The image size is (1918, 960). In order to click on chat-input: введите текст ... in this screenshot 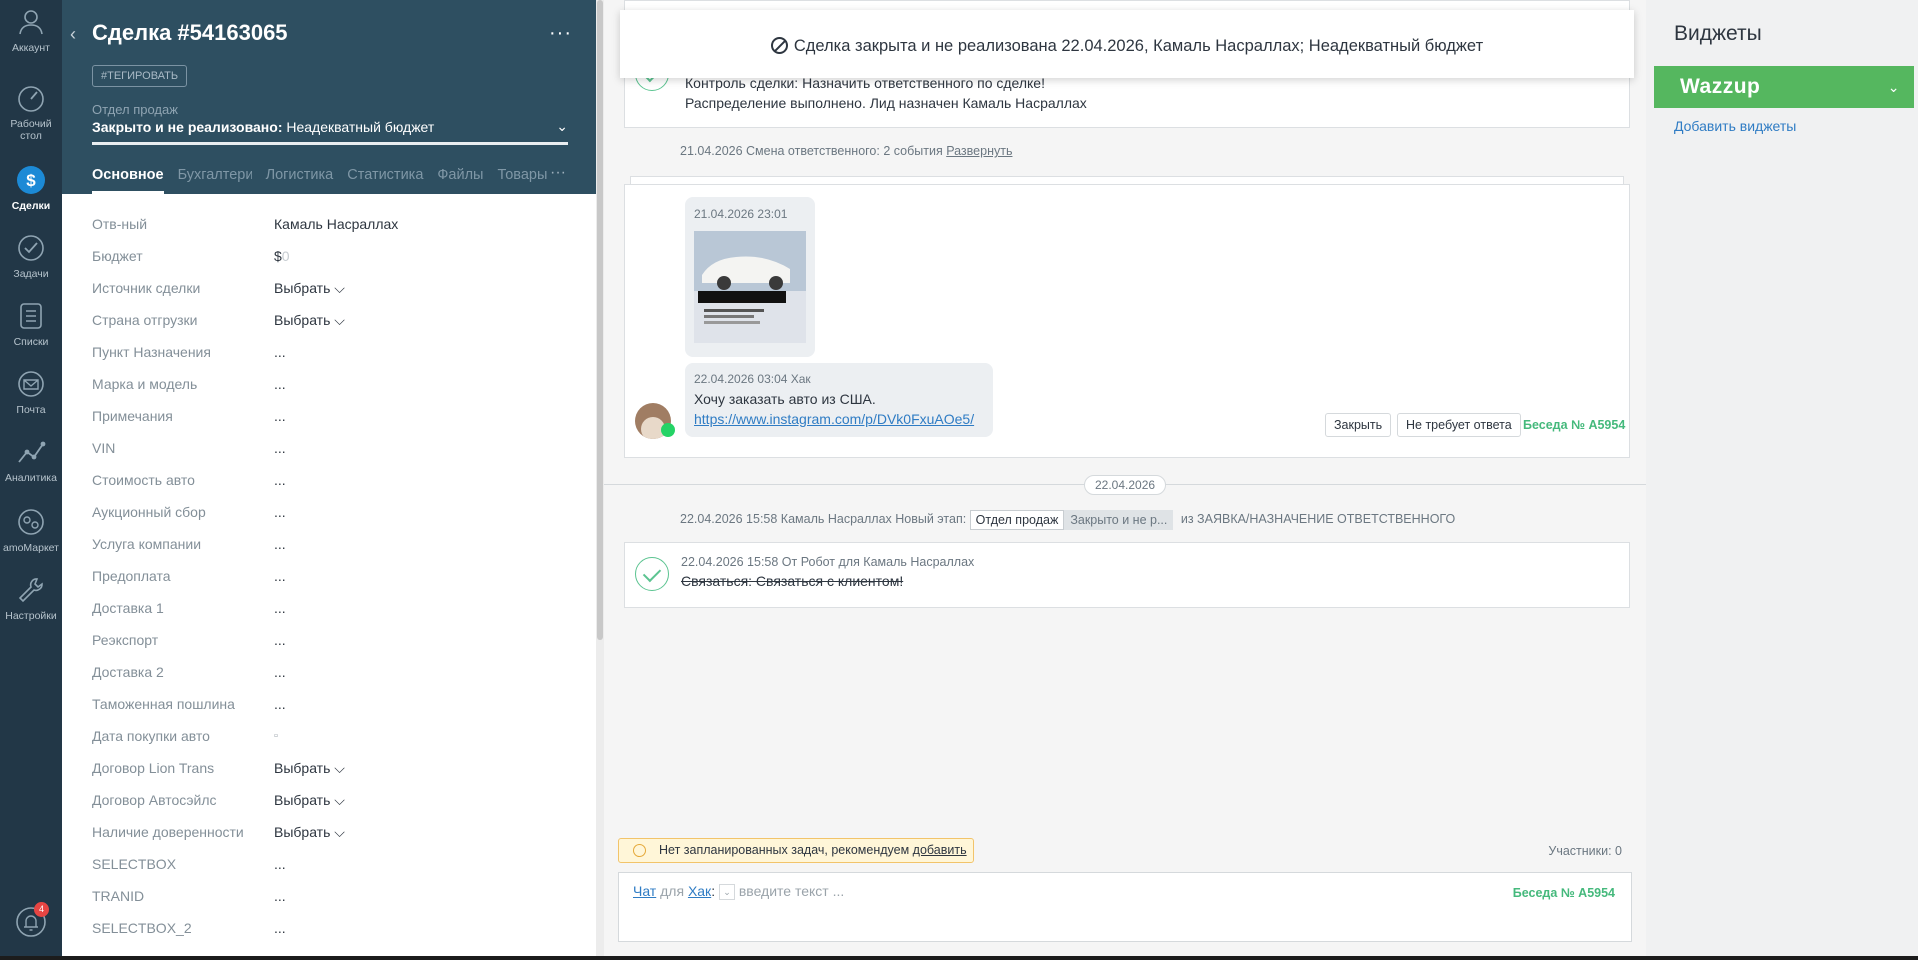, I will do `click(791, 891)`.